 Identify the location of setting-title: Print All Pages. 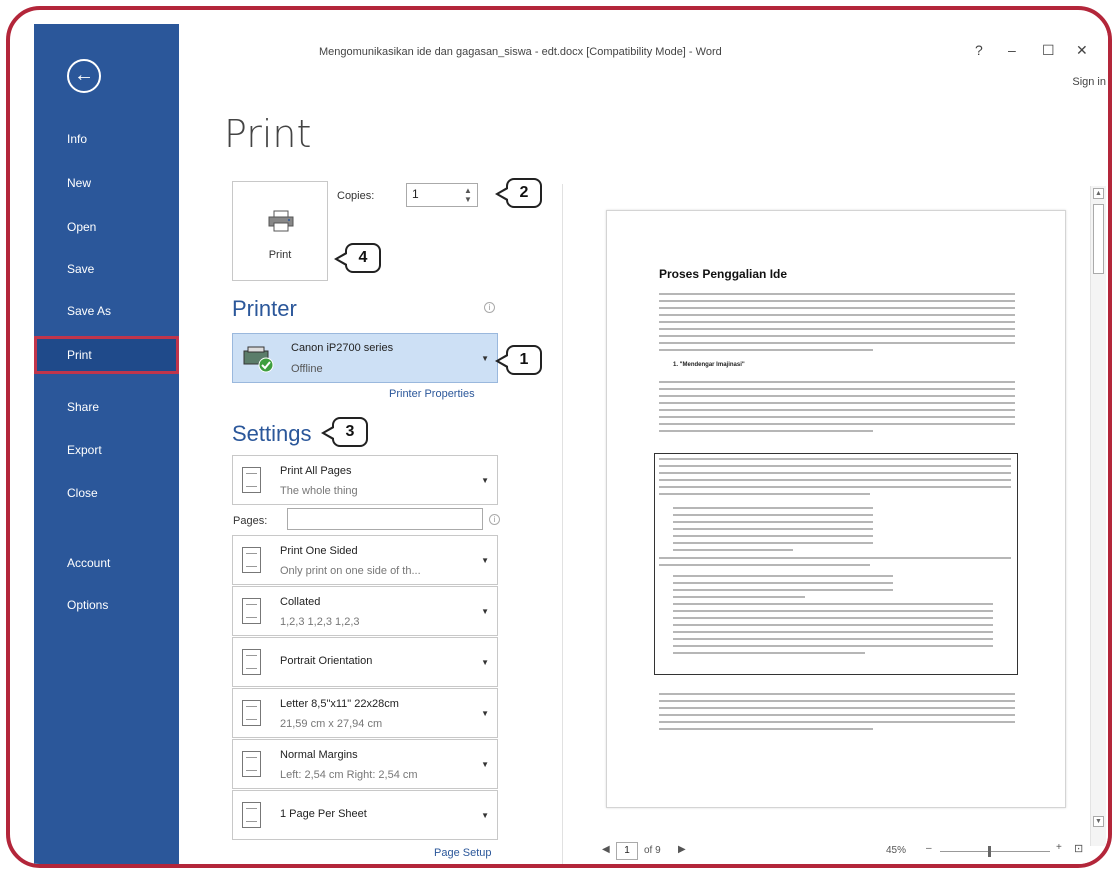
(316, 471).